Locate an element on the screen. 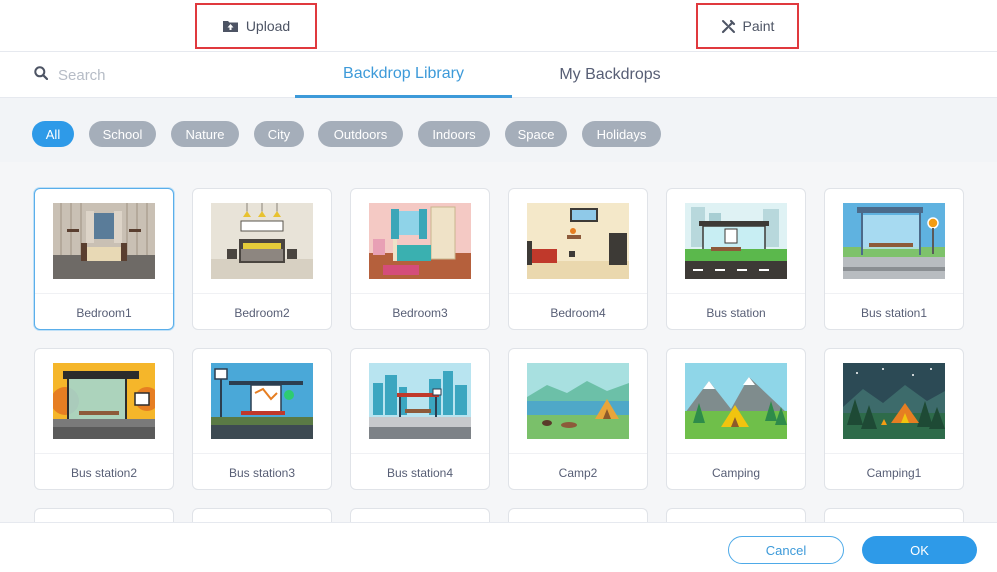 The height and width of the screenshot is (572, 997). tab-backdrop-library: Backdrop Library is located at coordinates (403, 75).